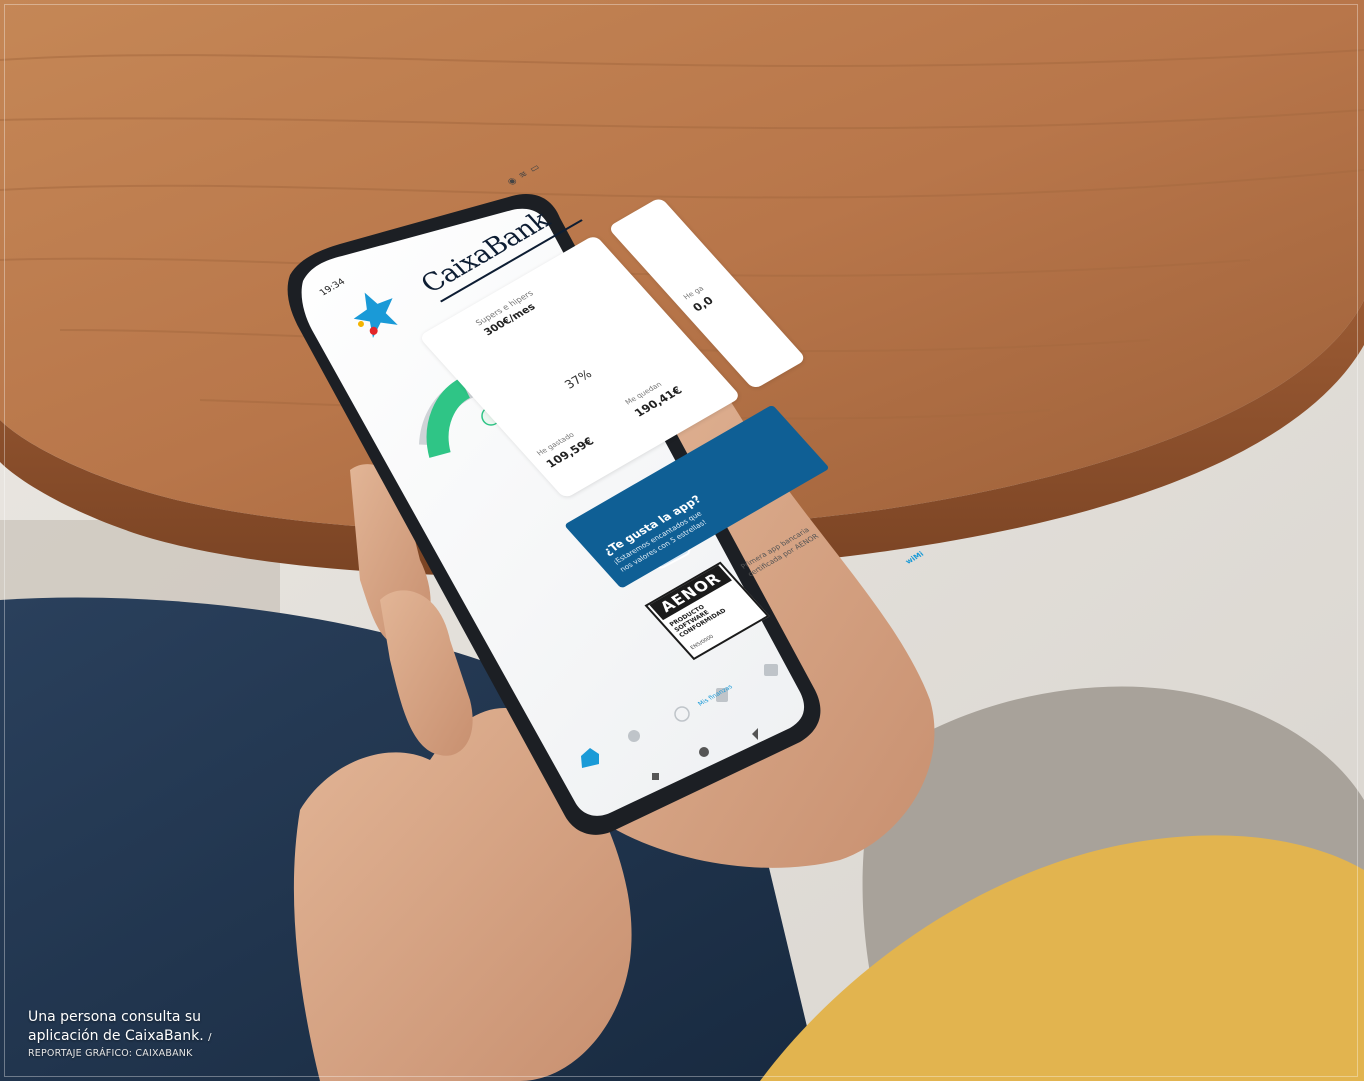 The image size is (1364, 1081). I want to click on photo-credit: REPORTAJE GRÁFICO: CAIXABANK, so click(110, 1053).